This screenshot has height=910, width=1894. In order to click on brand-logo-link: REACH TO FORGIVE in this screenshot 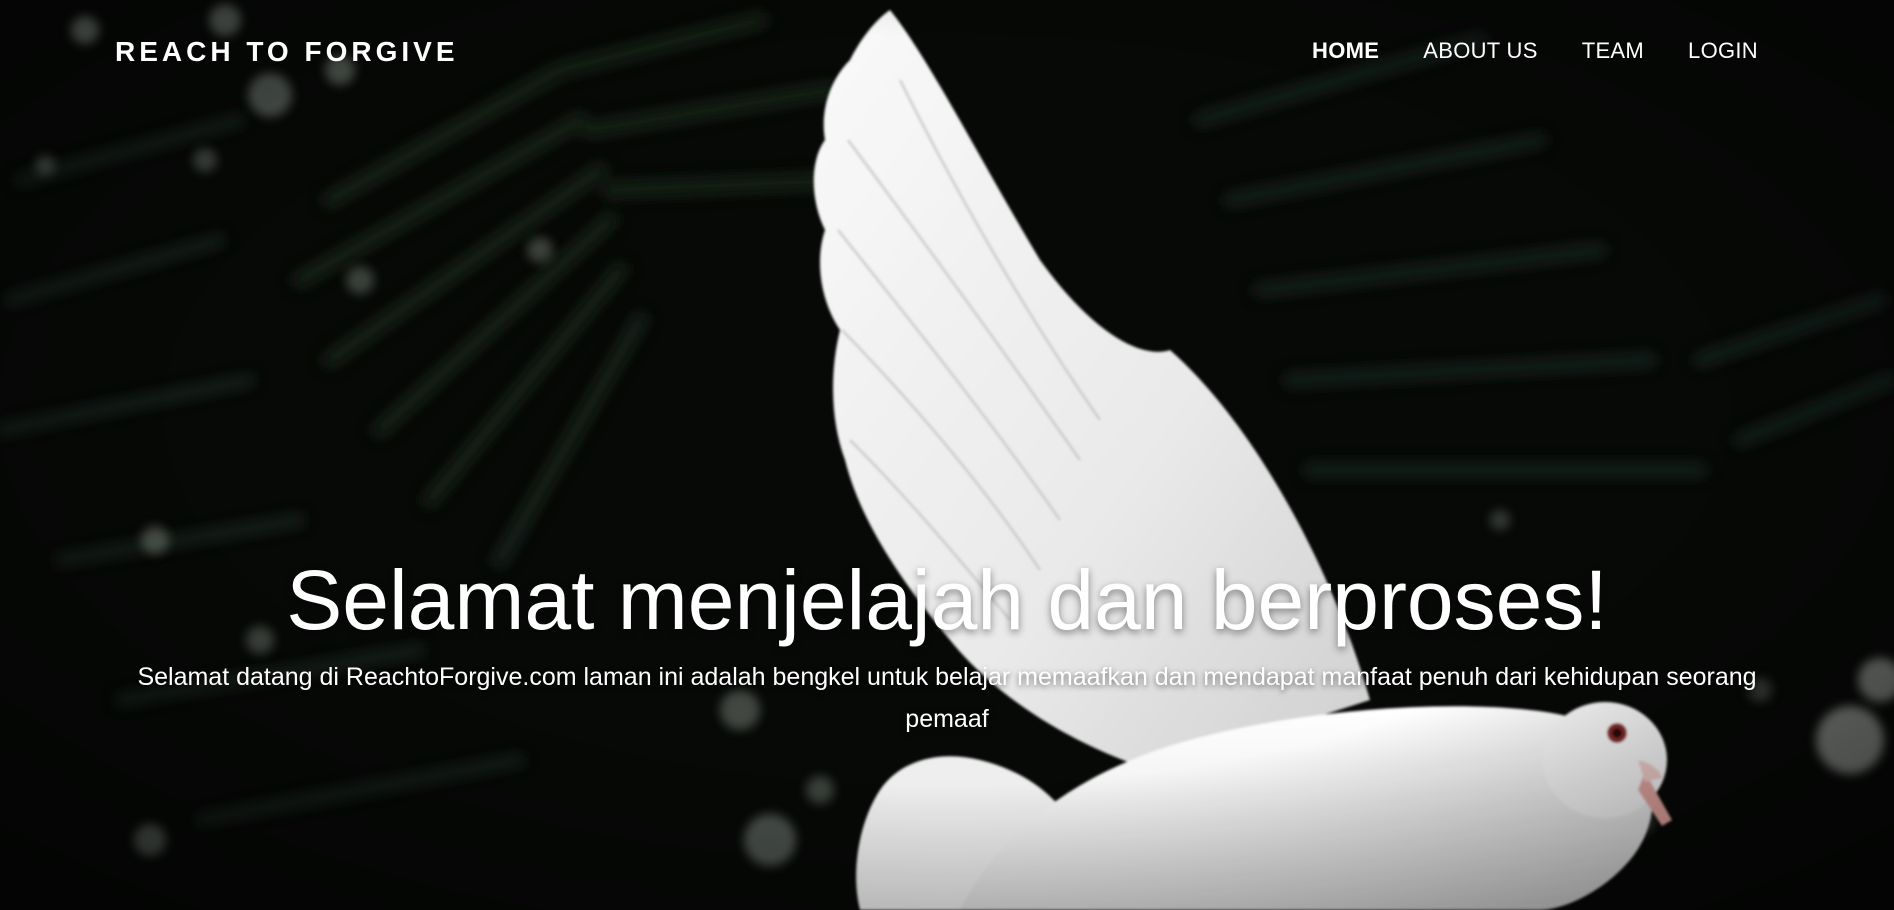, I will do `click(287, 52)`.